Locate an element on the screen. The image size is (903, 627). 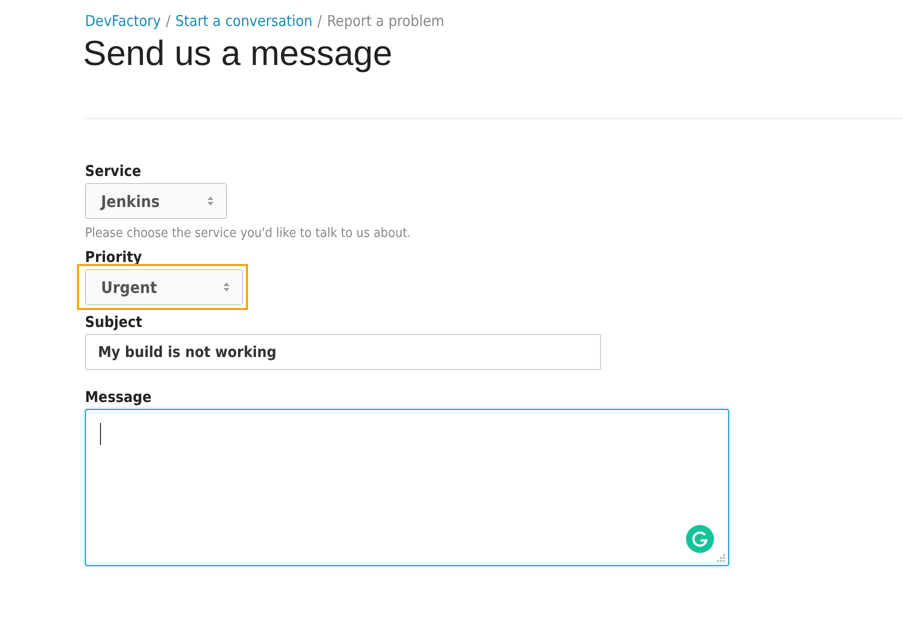
breadcrumb-link: DevFactory is located at coordinates (123, 21).